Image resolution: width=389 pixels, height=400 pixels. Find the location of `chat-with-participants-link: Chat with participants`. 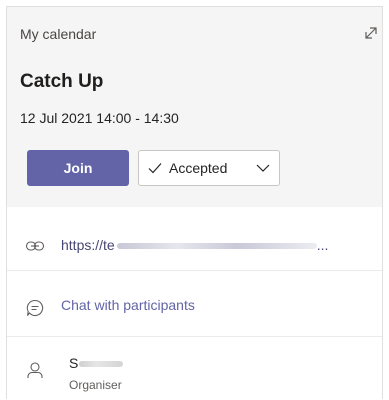

chat-with-participants-link: Chat with participants is located at coordinates (128, 305).